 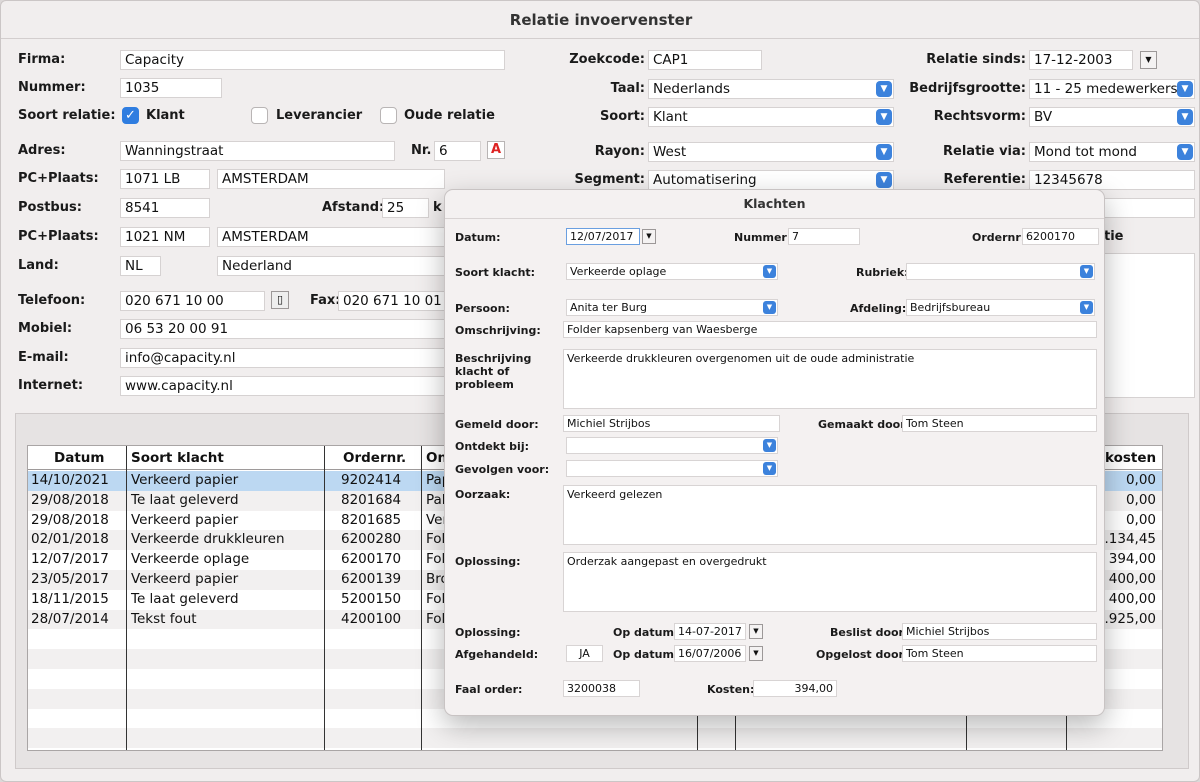 I want to click on ordernr-field: 6200170, so click(x=1060, y=236).